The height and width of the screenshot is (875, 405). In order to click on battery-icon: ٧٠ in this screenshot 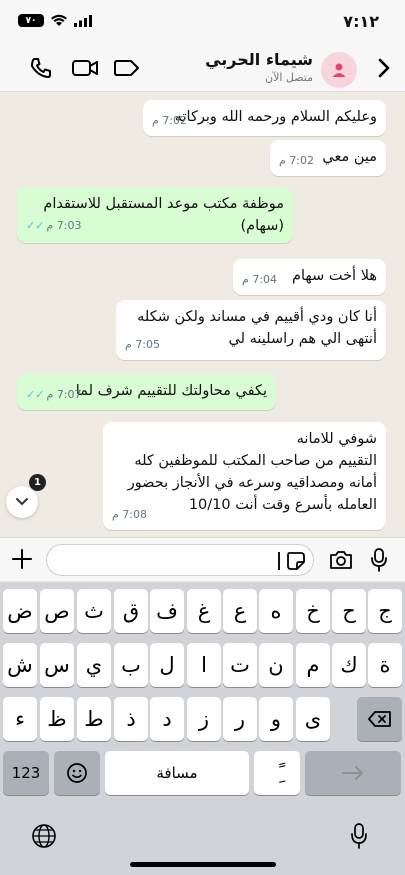, I will do `click(31, 20)`.